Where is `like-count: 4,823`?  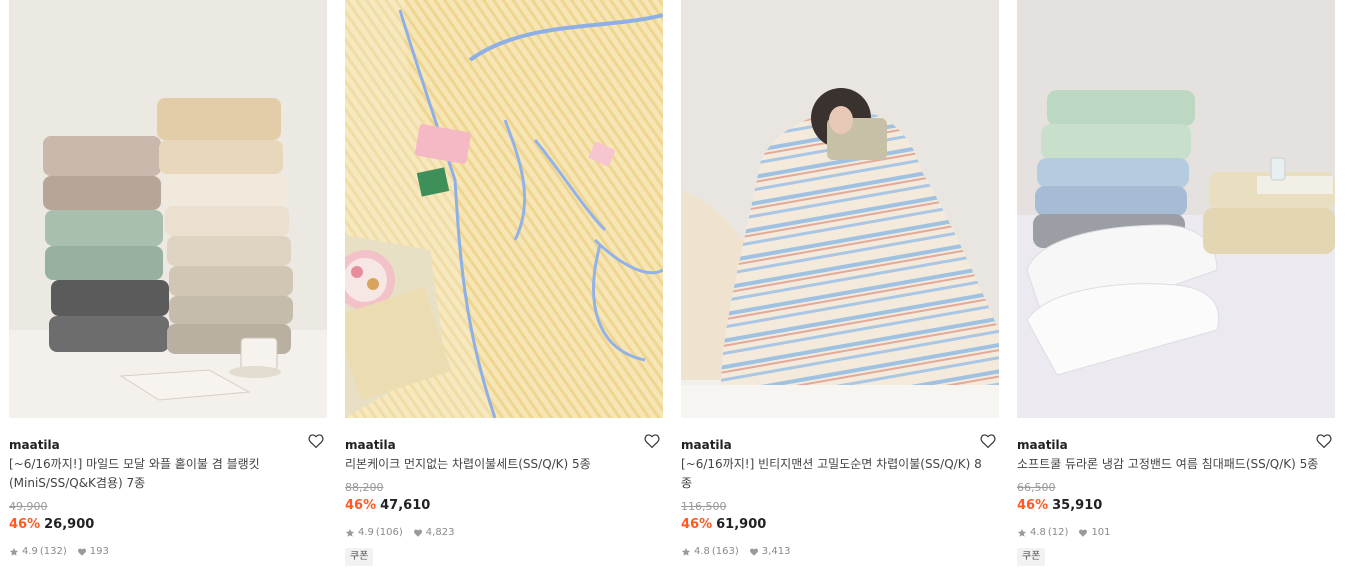
like-count: 4,823 is located at coordinates (440, 532).